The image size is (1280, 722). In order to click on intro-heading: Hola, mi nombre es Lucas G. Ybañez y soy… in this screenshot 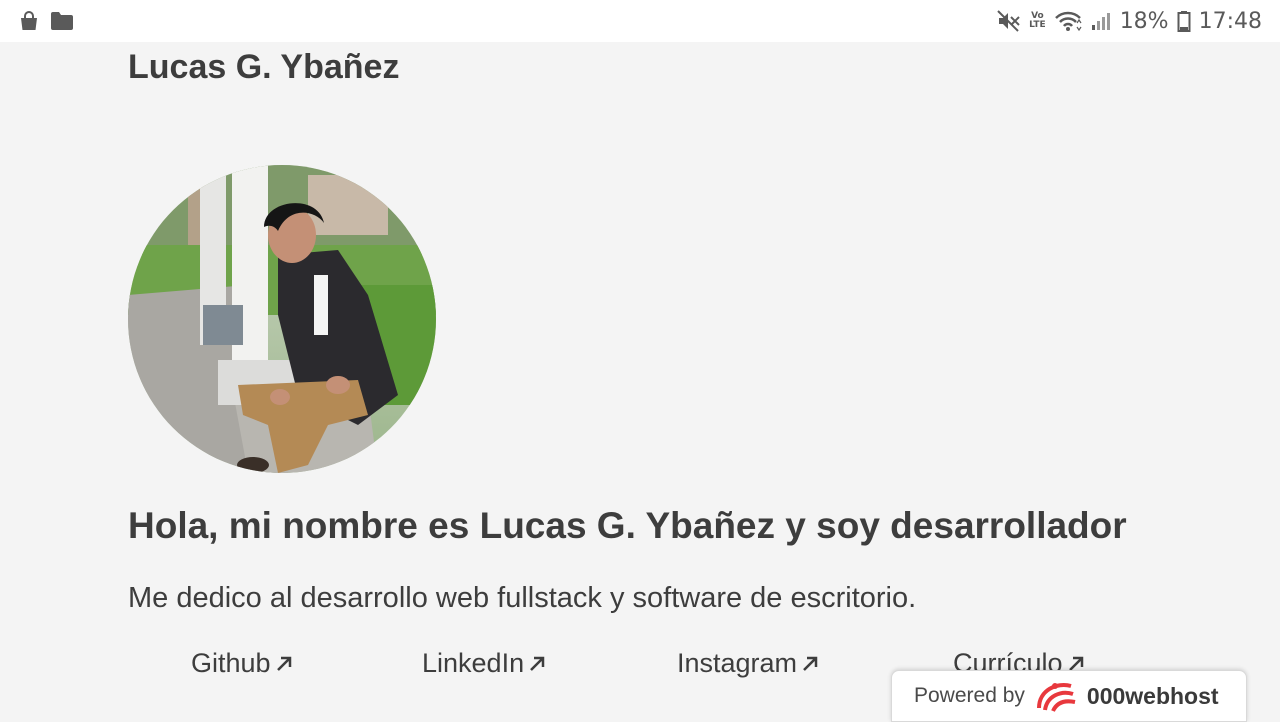, I will do `click(627, 525)`.